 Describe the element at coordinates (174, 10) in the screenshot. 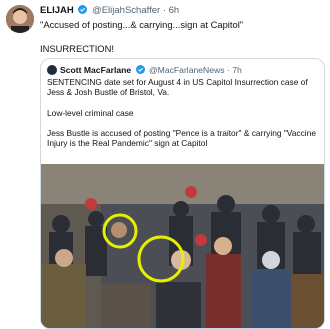

I see `tweet-time: 6h` at that location.